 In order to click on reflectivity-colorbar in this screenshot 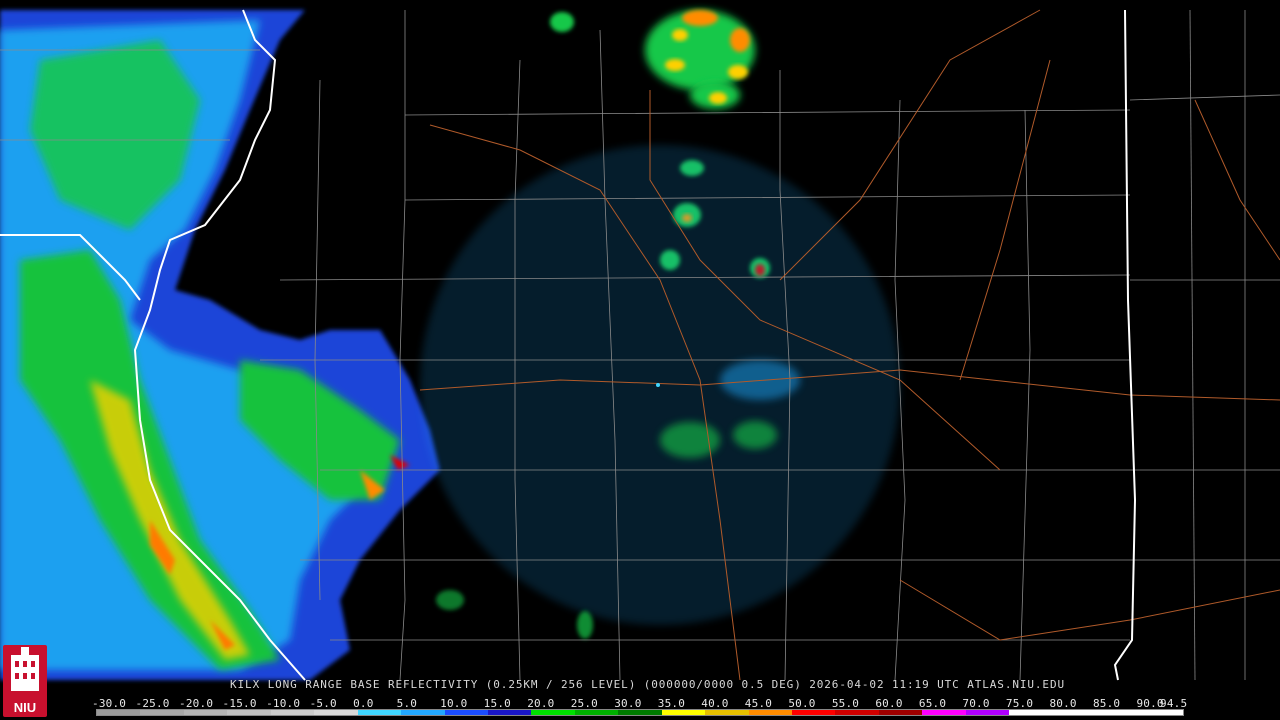, I will do `click(640, 712)`.